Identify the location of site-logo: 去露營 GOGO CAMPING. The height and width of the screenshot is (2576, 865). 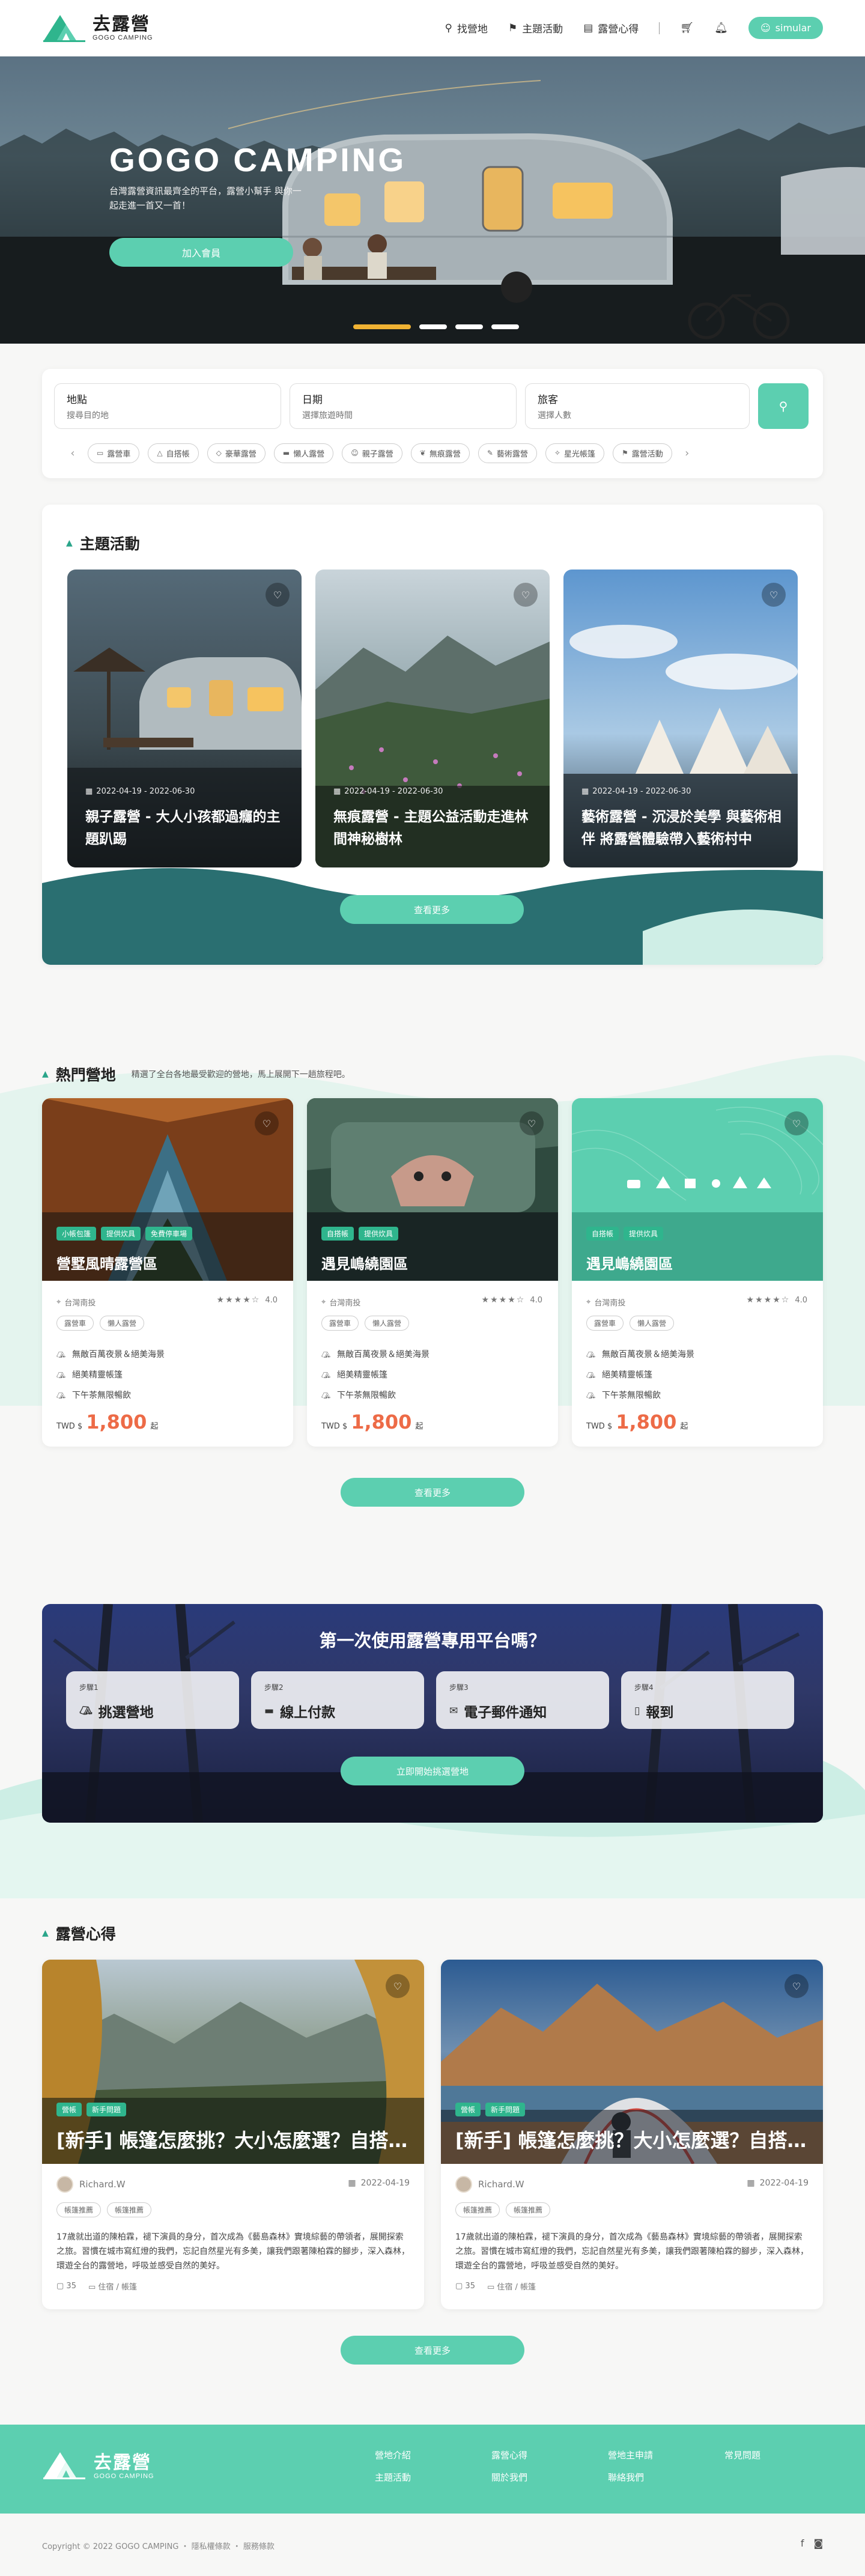
(97, 28).